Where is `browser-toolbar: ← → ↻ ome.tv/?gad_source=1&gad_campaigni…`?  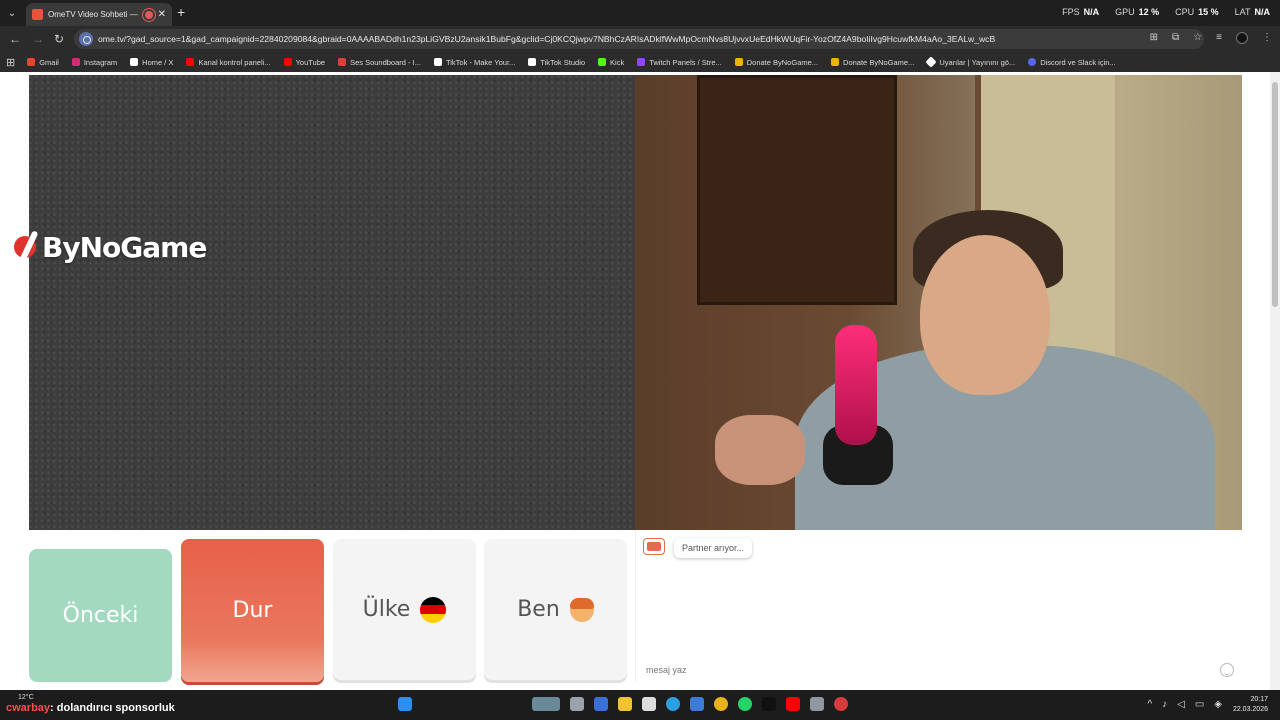 browser-toolbar: ← → ↻ ome.tv/?gad_source=1&gad_campaigni… is located at coordinates (640, 39).